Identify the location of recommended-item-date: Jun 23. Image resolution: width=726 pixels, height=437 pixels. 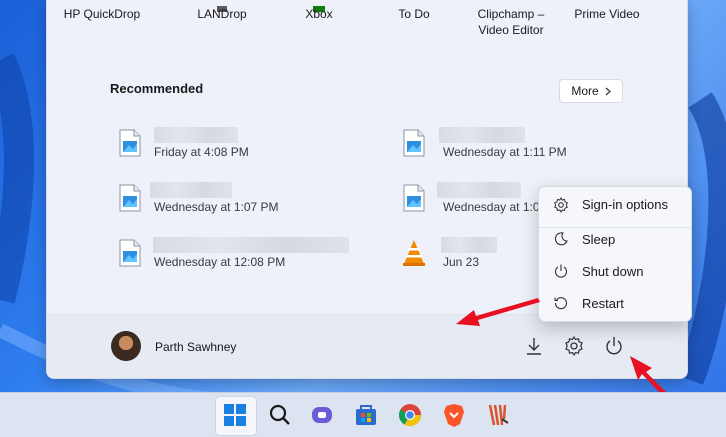
(461, 262).